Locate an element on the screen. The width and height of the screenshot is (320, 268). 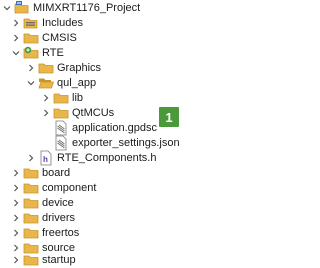
tree-item-drivers: drivers is located at coordinates (43, 218).